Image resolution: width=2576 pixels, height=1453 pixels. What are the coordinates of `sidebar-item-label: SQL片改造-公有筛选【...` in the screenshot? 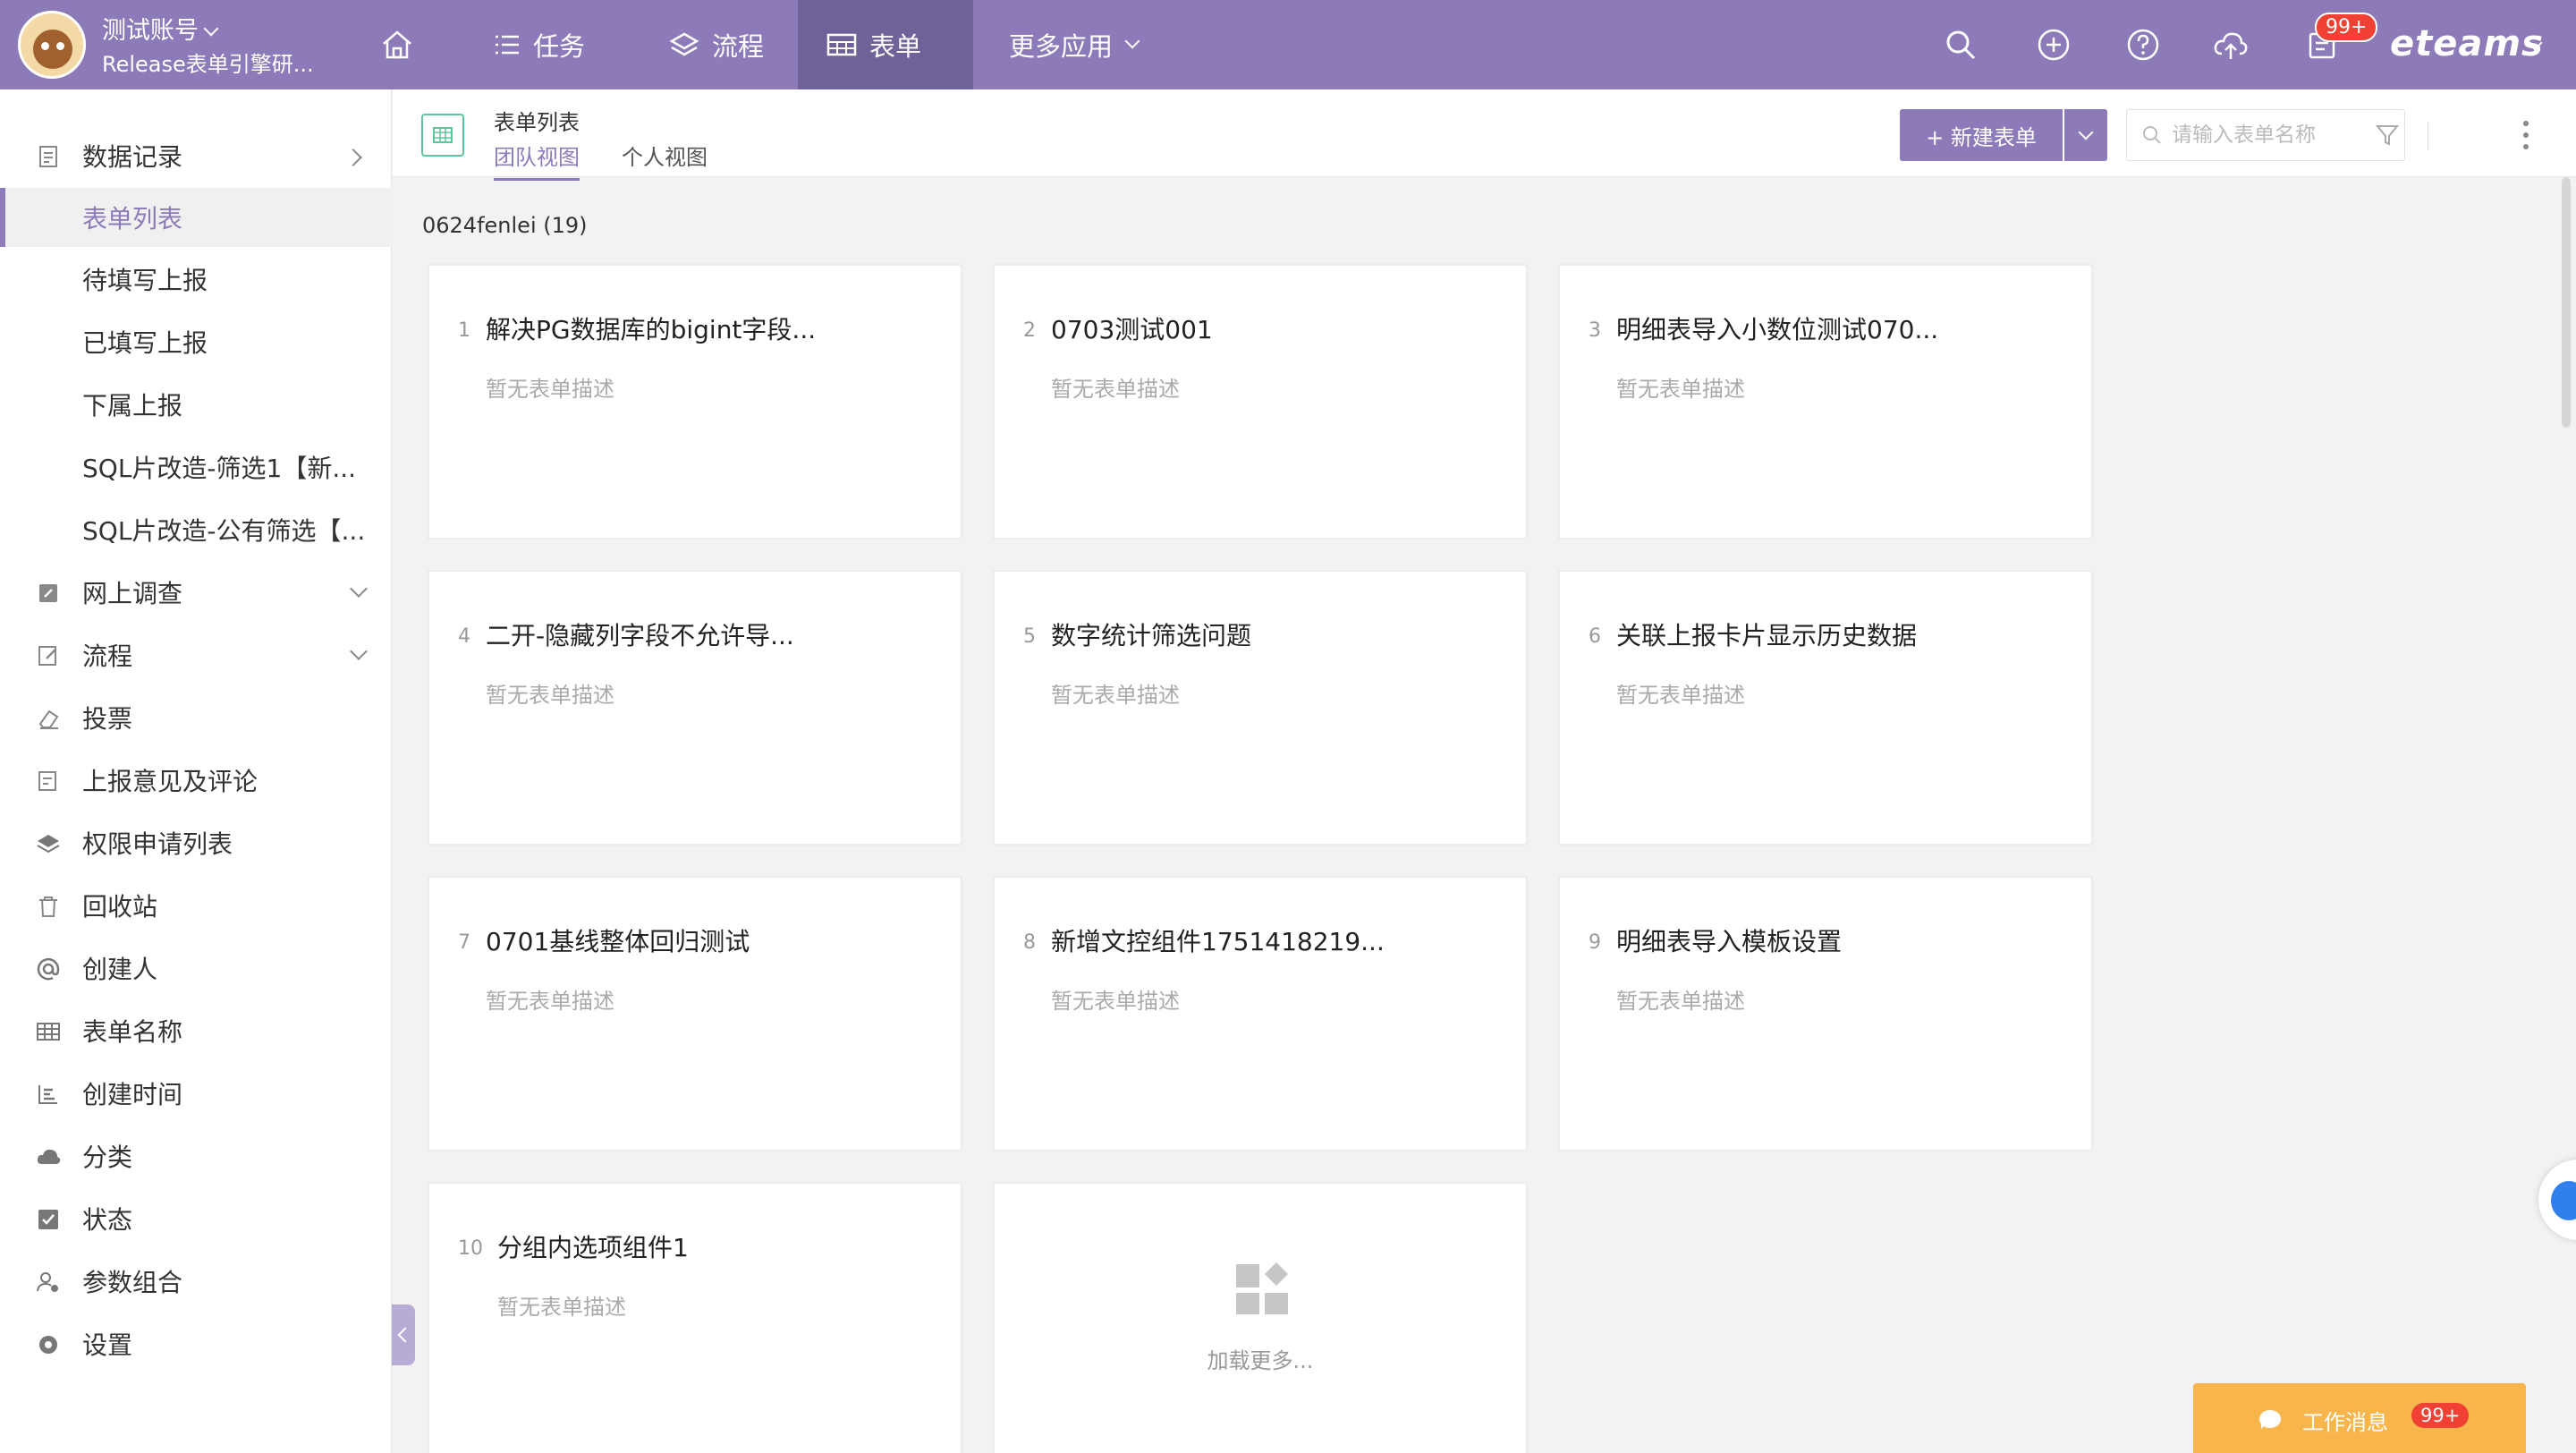 It's located at (224, 531).